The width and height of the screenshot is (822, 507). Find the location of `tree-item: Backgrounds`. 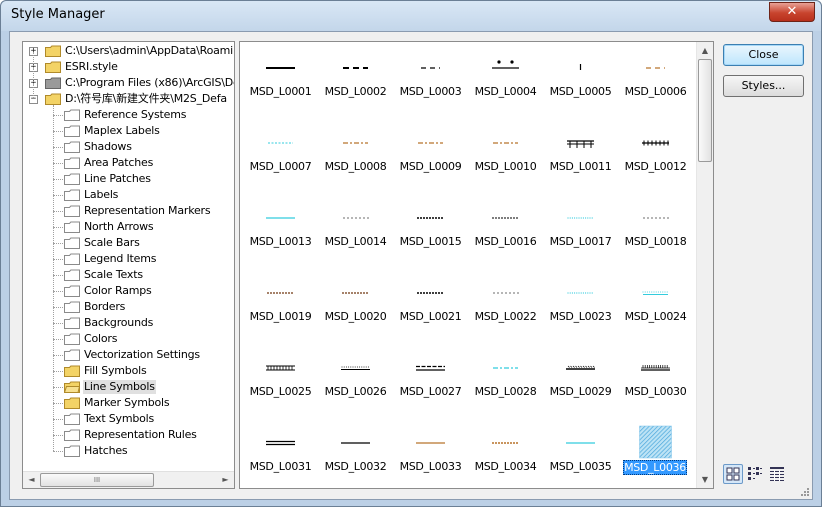

tree-item: Backgrounds is located at coordinates (128, 323).